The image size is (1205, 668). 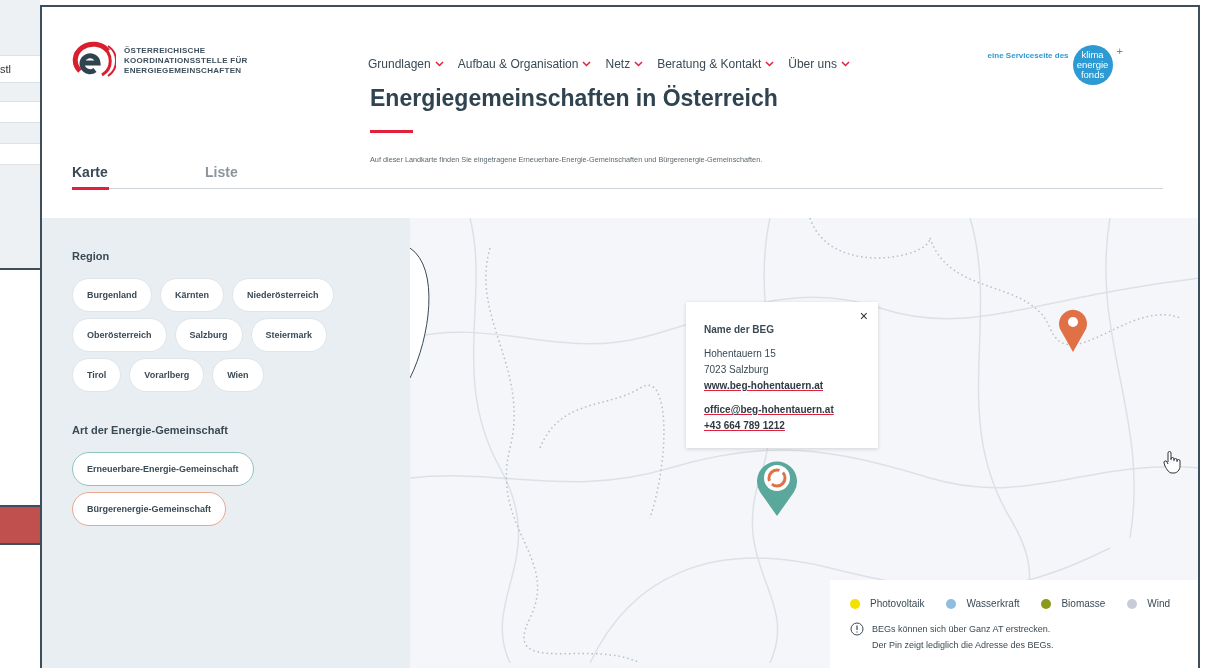 What do you see at coordinates (163, 469) in the screenshot?
I see `type-chip: Erneuerbare-Energie-Gemeinschaft` at bounding box center [163, 469].